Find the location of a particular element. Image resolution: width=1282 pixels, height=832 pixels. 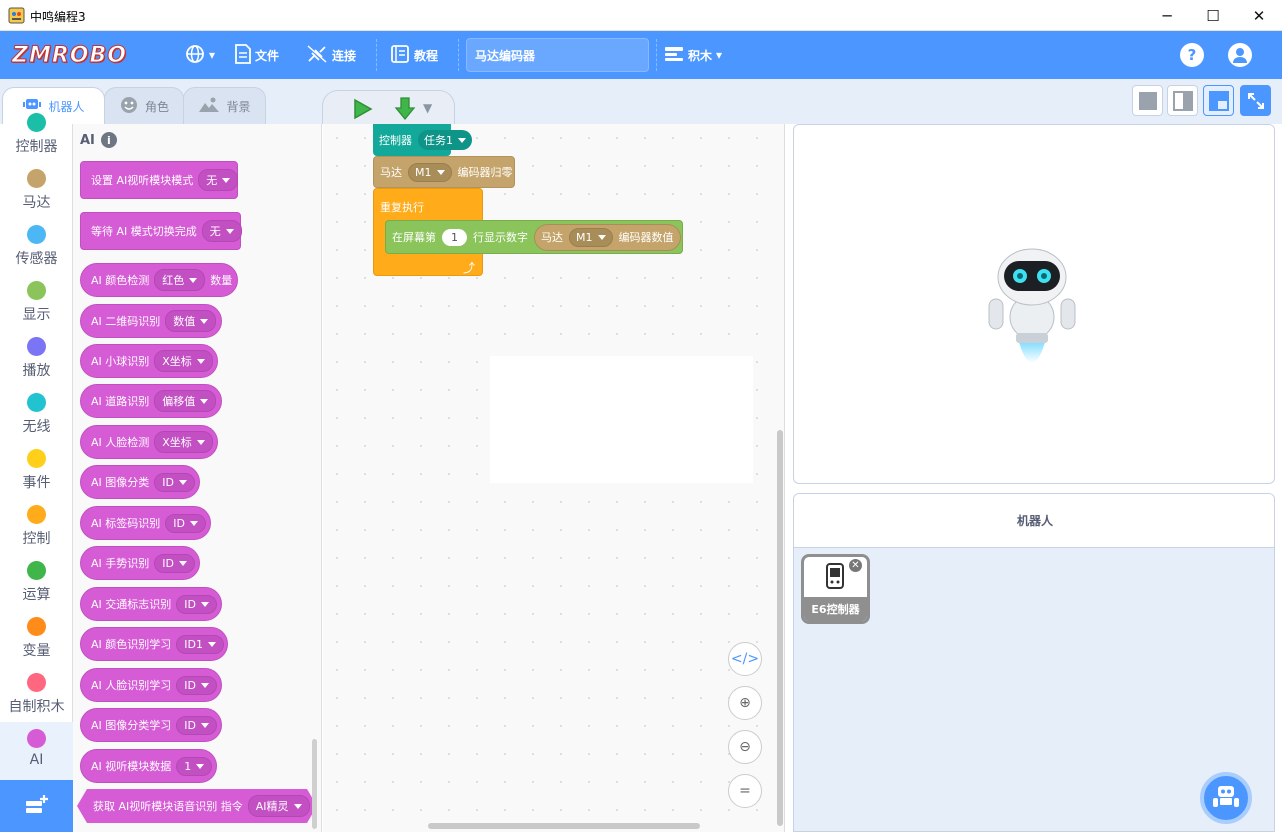

category-sound: 播放 is located at coordinates (36, 364).